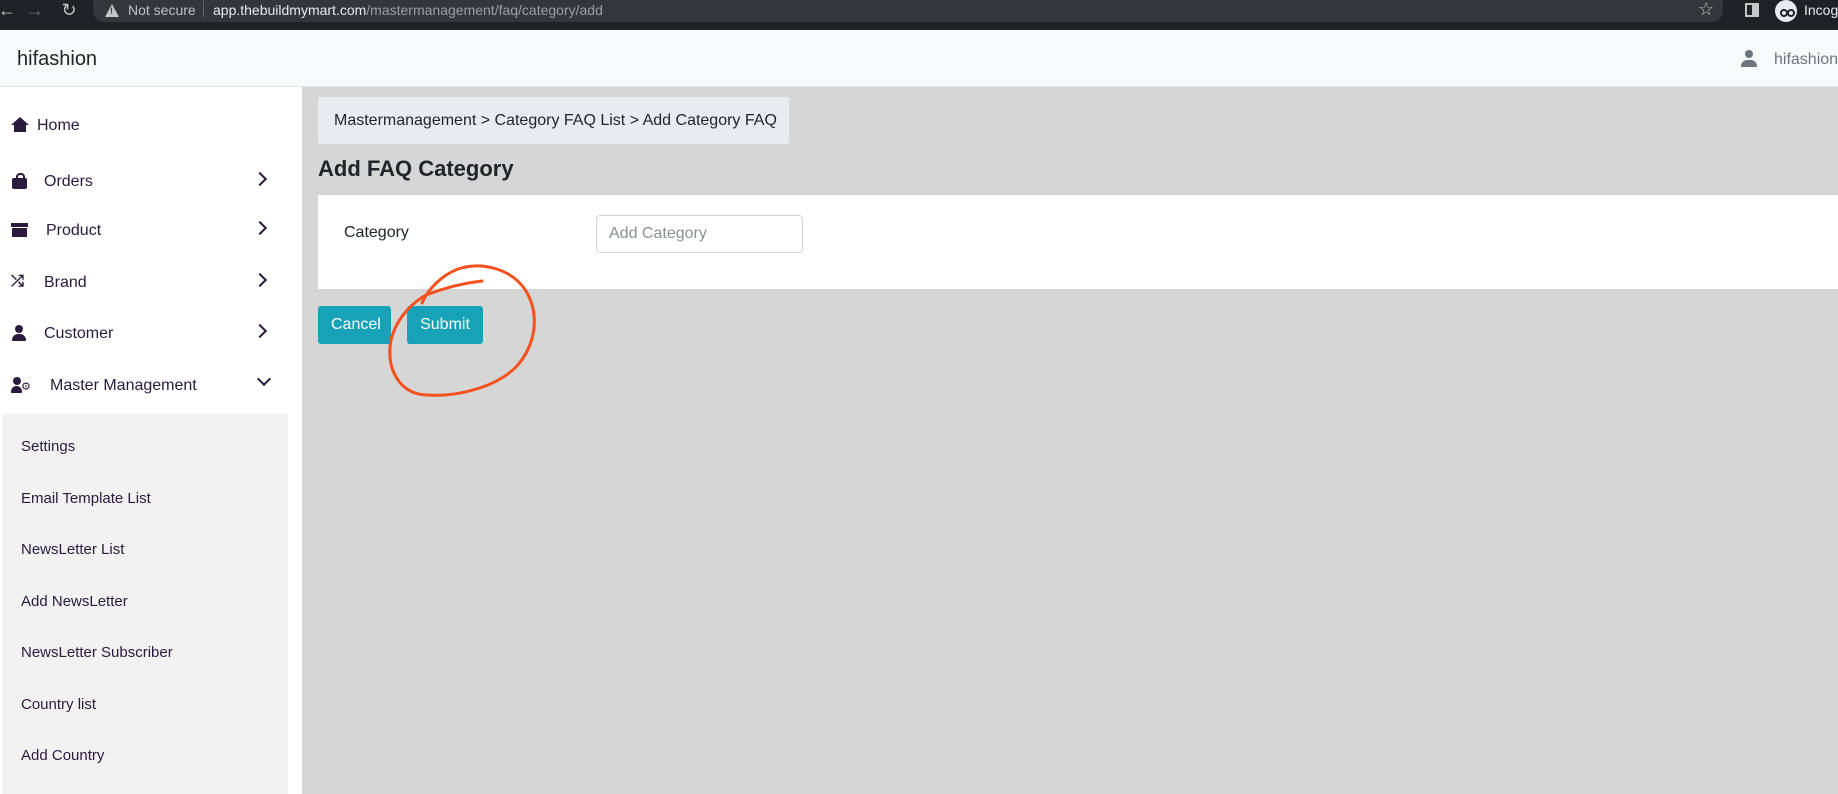 The width and height of the screenshot is (1838, 794). I want to click on user-cog-icon, so click(21, 385).